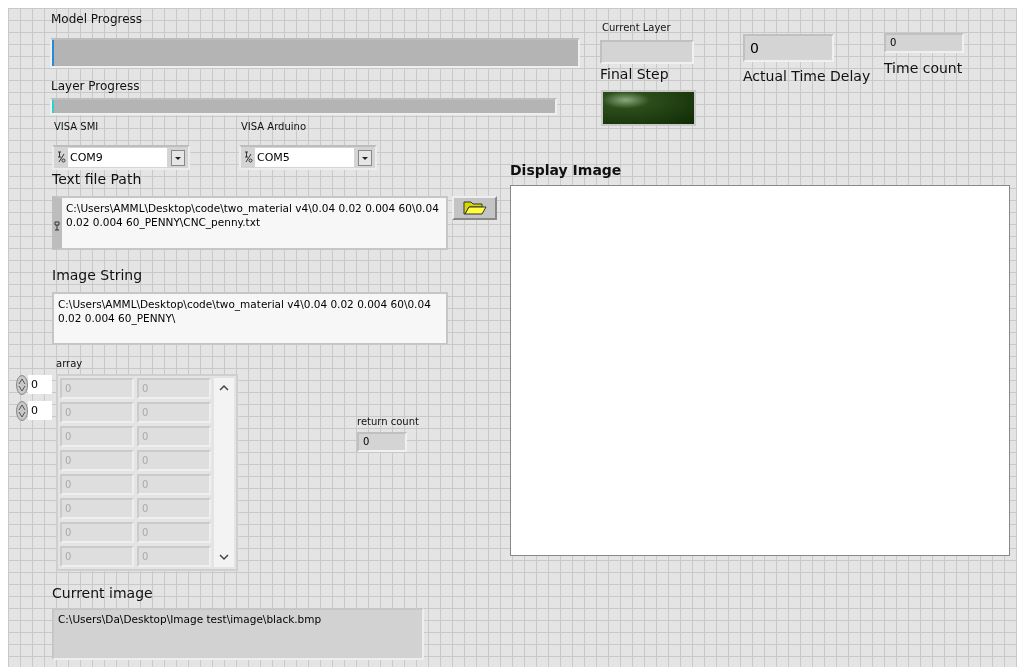  I want to click on control-label: VISA Arduino, so click(274, 127).